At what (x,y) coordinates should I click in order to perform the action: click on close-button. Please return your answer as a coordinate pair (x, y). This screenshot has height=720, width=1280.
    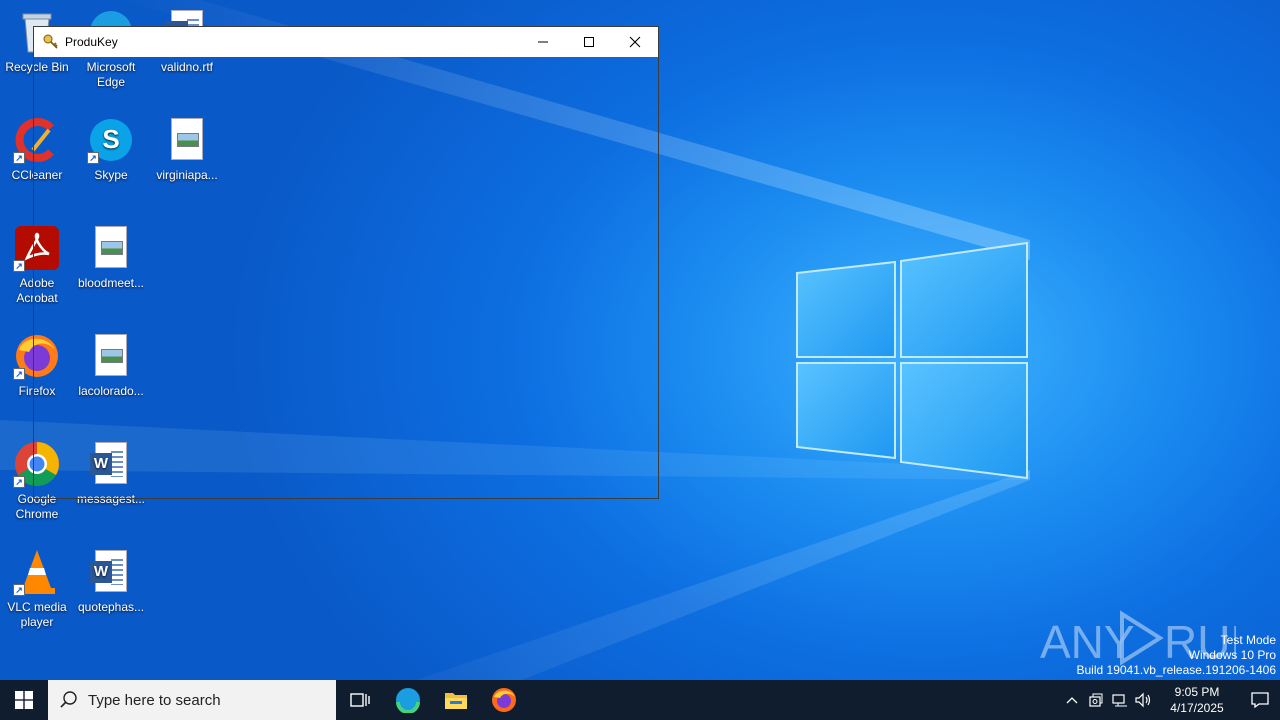
    Looking at the image, I should click on (635, 42).